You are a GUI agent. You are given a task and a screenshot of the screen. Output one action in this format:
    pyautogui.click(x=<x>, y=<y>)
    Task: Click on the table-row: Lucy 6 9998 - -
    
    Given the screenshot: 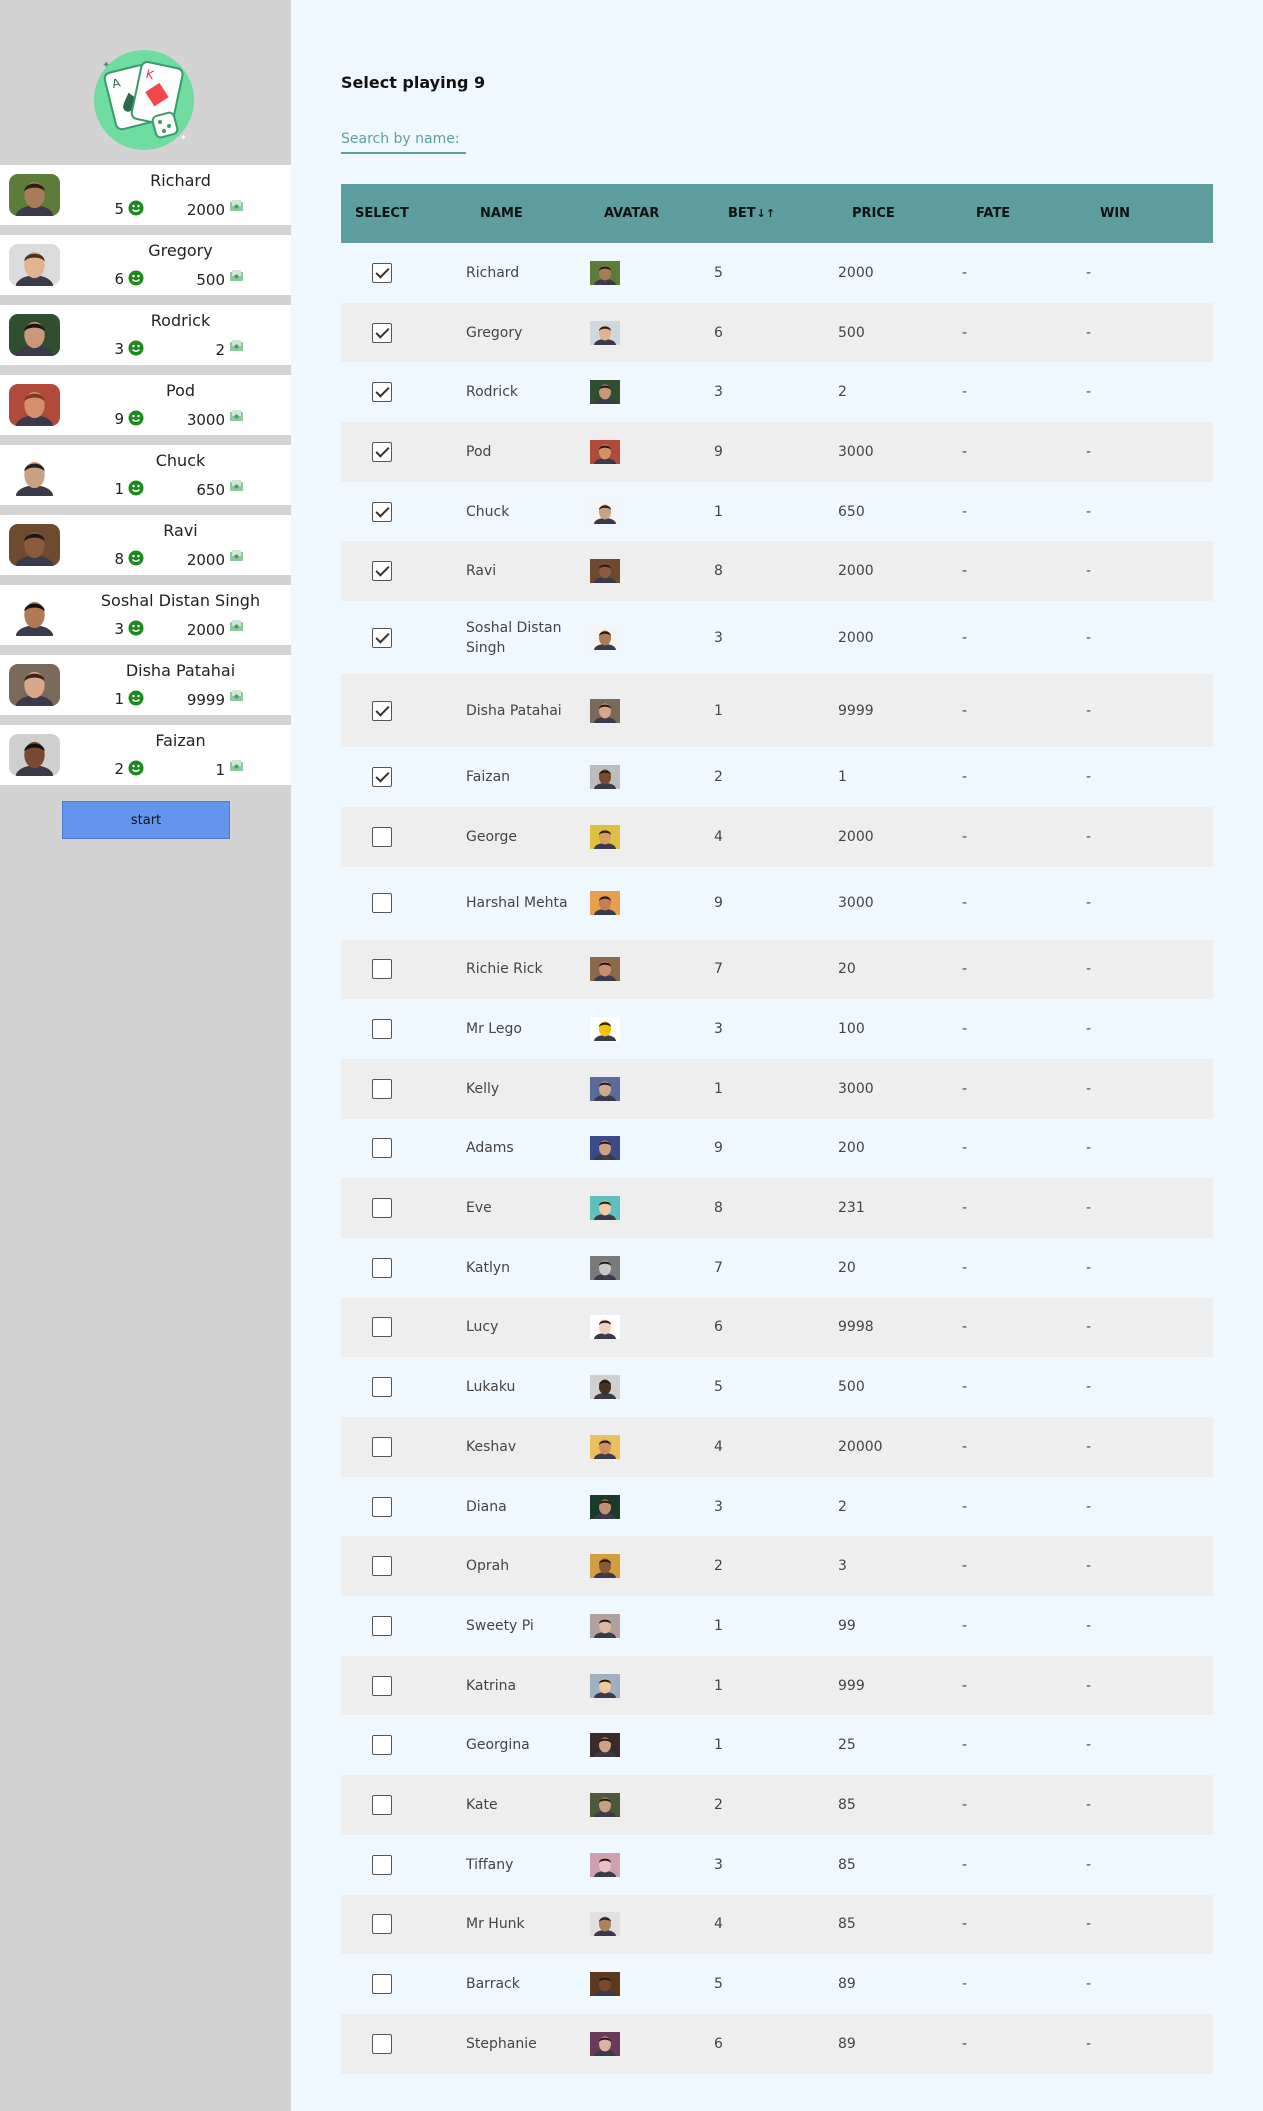 What is the action you would take?
    pyautogui.click(x=777, y=1327)
    